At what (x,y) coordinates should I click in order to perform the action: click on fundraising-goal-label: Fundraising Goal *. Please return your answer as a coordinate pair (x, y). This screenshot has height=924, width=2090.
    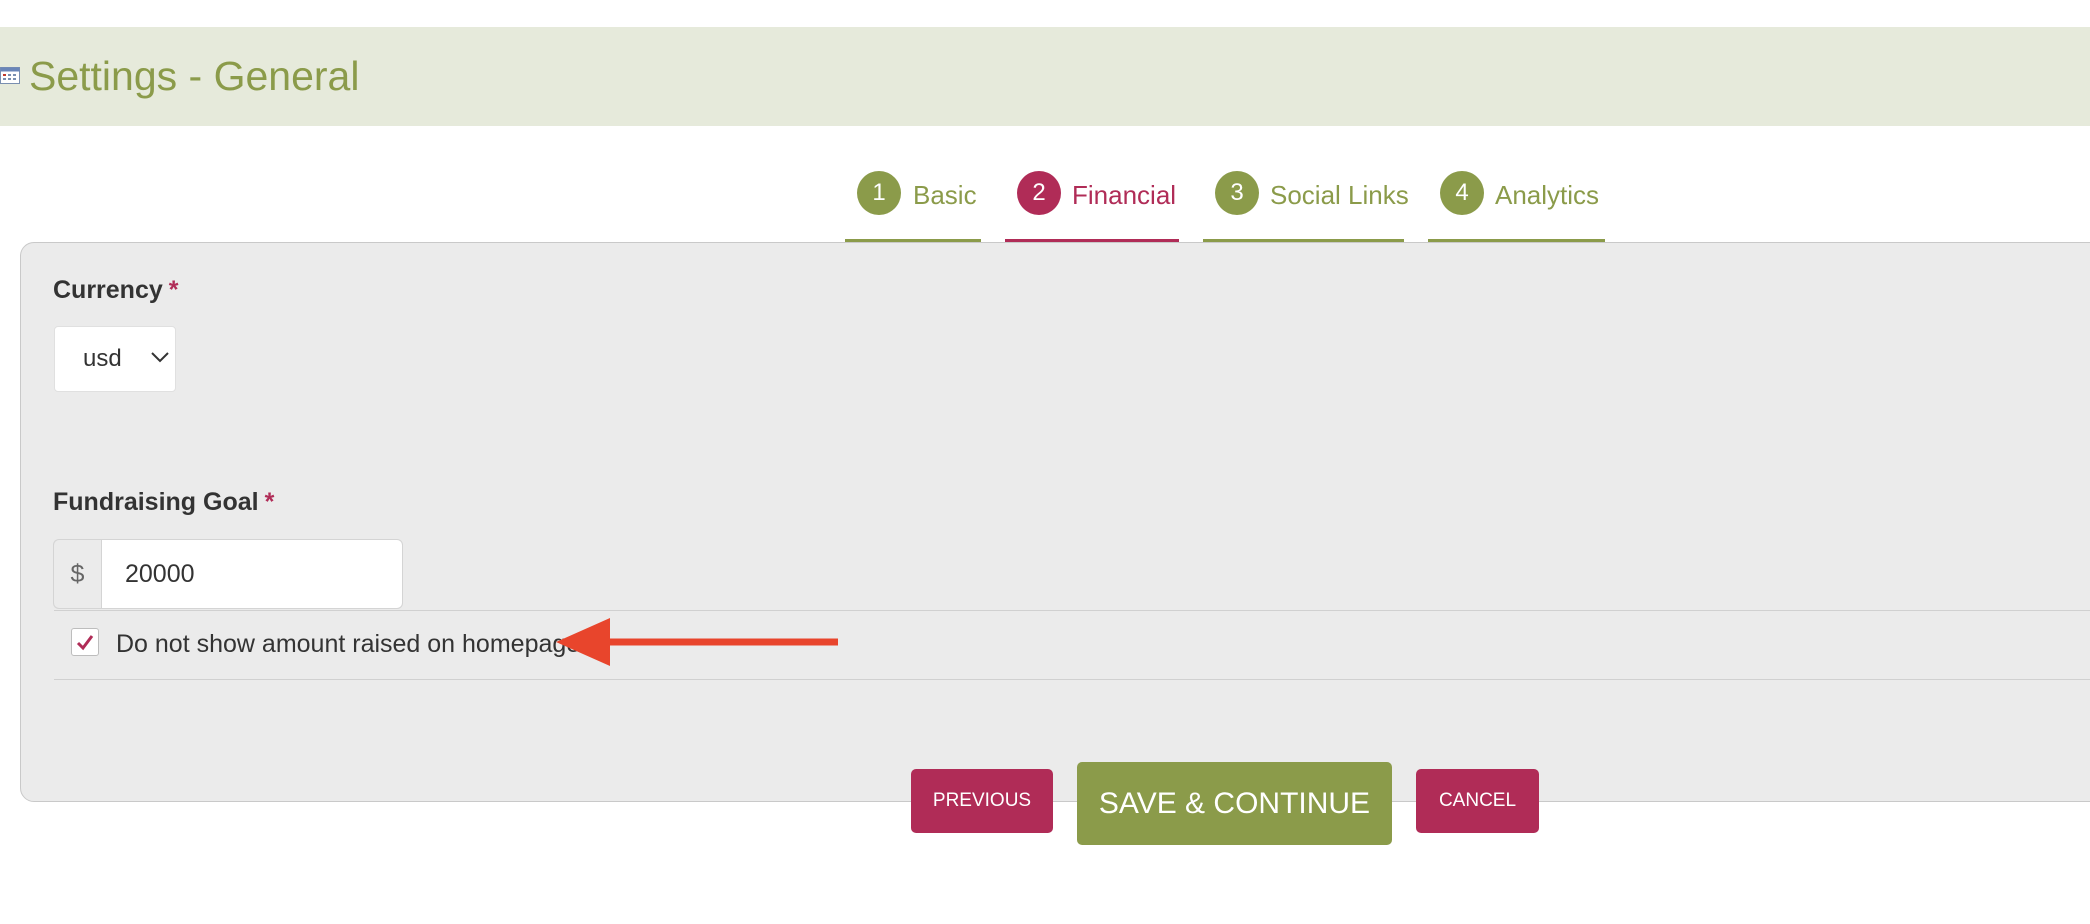
    Looking at the image, I should click on (163, 502).